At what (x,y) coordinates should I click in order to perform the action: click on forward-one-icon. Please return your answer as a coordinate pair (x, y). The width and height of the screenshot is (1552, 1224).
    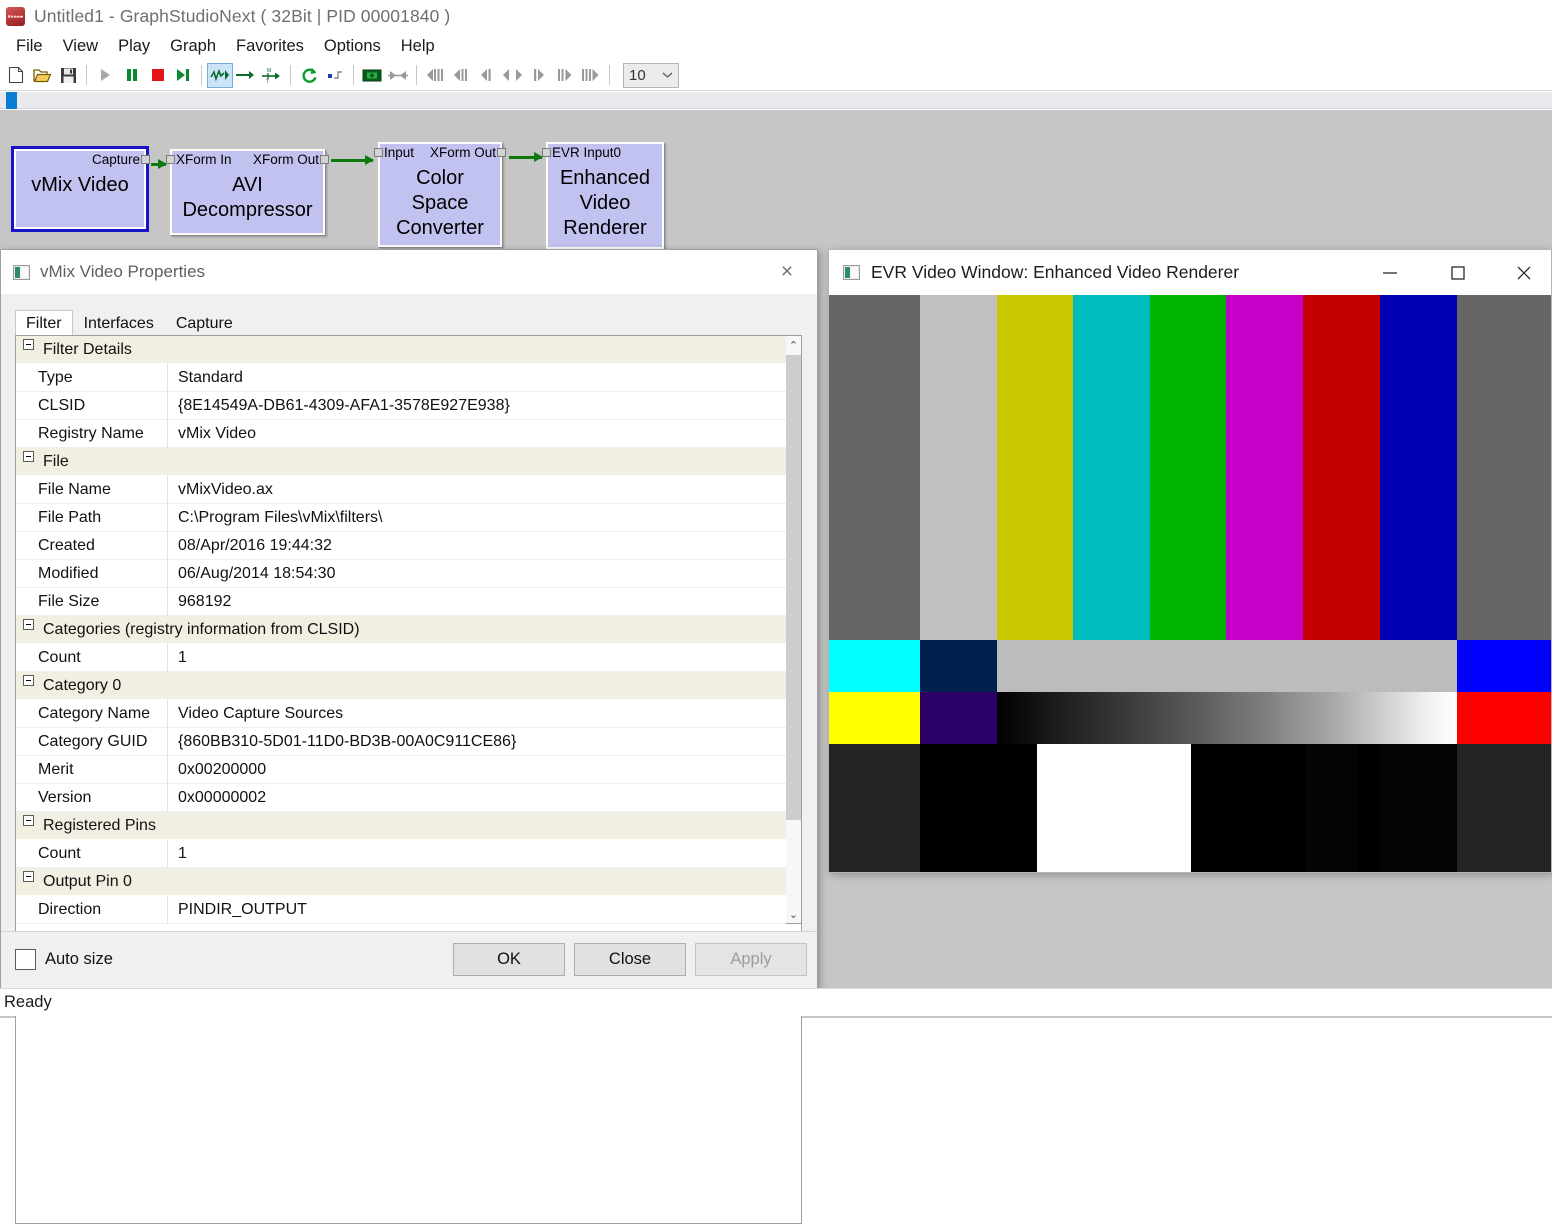
    Looking at the image, I should click on (539, 75).